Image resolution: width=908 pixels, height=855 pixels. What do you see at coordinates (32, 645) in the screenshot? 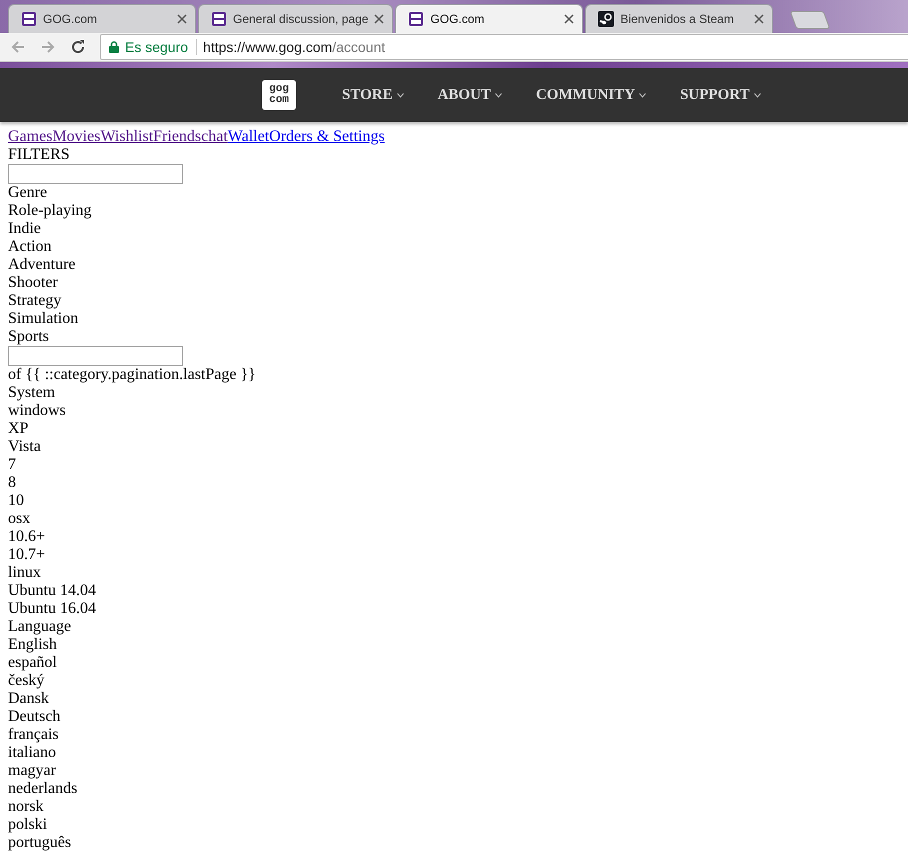
I see `text-line: English` at bounding box center [32, 645].